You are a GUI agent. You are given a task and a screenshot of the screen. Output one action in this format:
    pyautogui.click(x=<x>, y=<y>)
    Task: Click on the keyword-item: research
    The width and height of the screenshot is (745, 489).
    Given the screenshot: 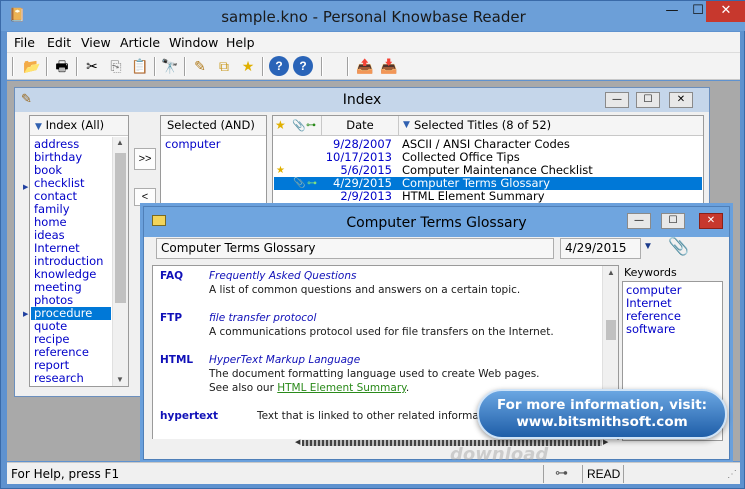 What is the action you would take?
    pyautogui.click(x=71, y=378)
    